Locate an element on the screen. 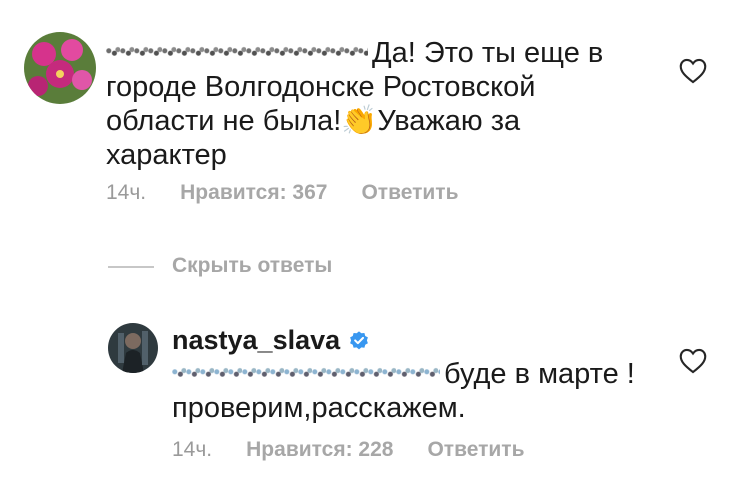  likes-count-button: Нравится: 228 is located at coordinates (319, 450).